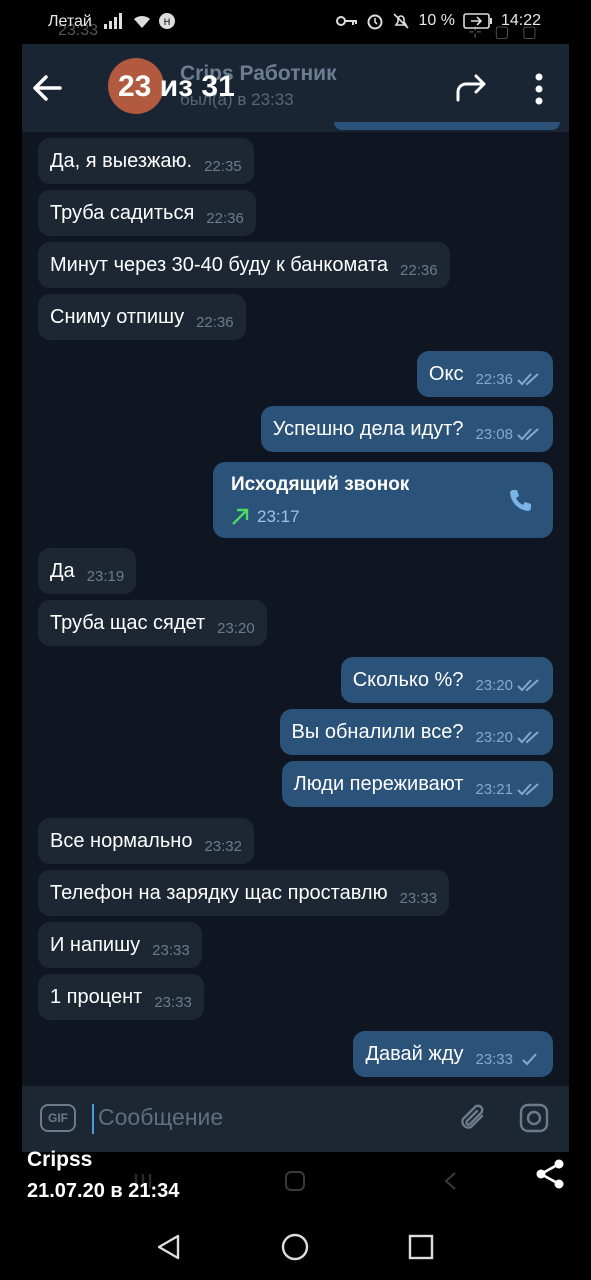  What do you see at coordinates (320, 484) in the screenshot?
I see `call-title: Исходящий звонок` at bounding box center [320, 484].